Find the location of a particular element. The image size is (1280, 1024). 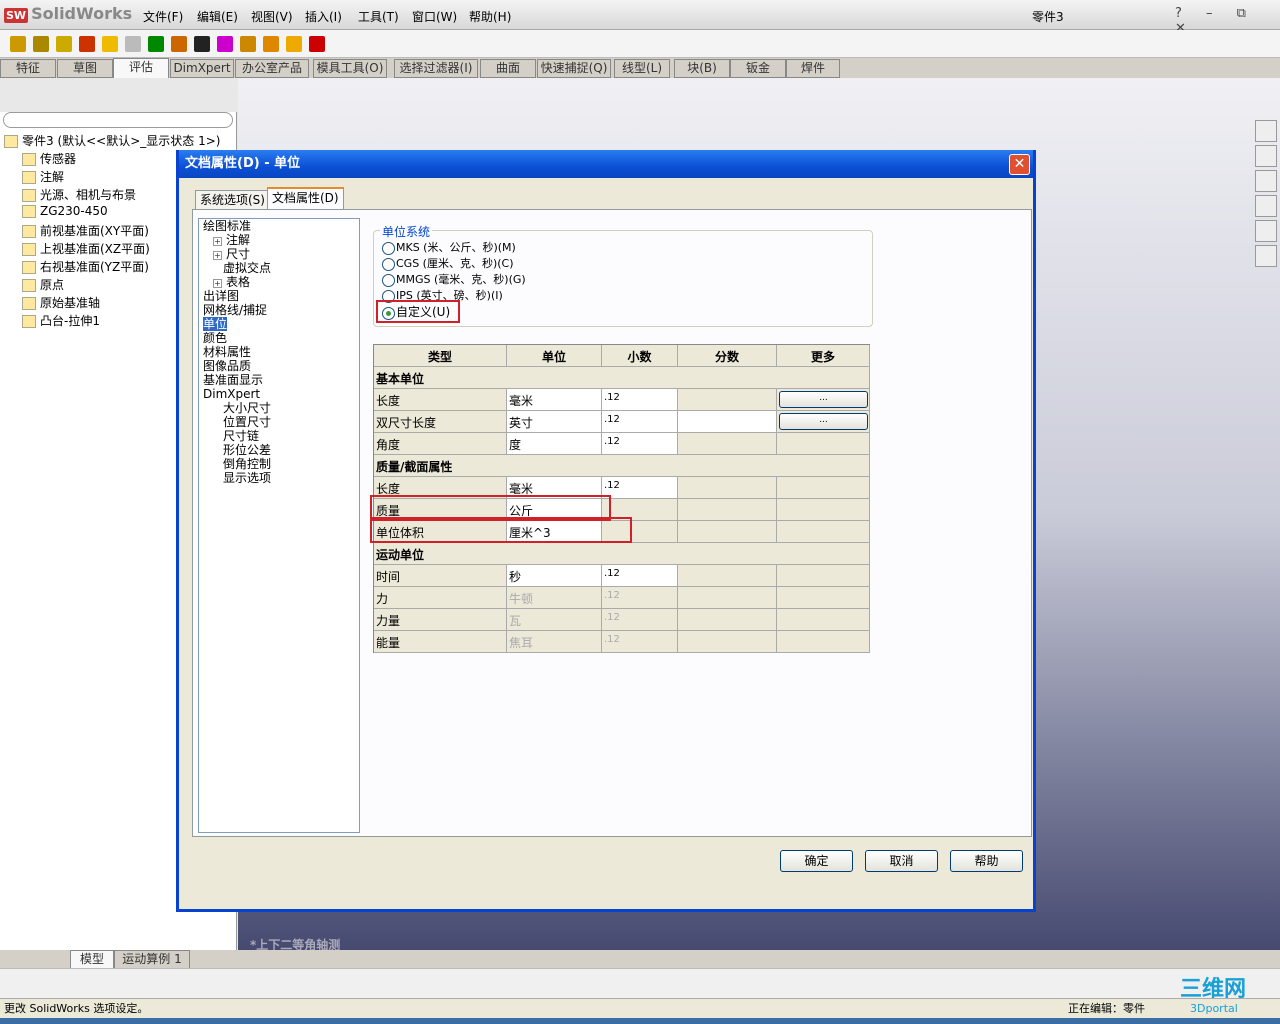

tab-7: 曲面 is located at coordinates (508, 68).